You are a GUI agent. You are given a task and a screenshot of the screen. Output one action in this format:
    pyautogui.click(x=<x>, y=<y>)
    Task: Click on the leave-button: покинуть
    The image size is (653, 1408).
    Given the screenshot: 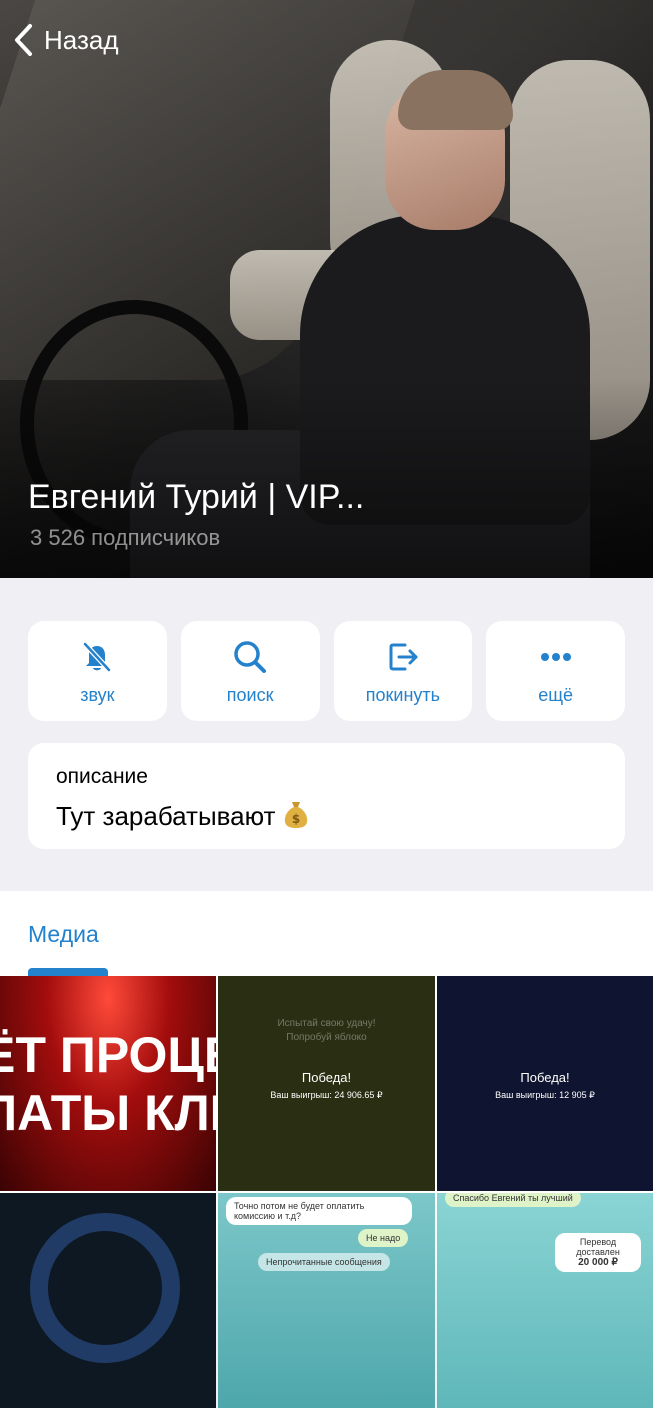 What is the action you would take?
    pyautogui.click(x=403, y=671)
    